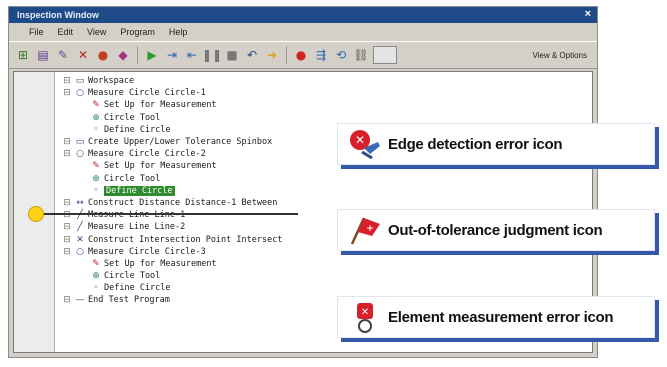  I want to click on element-measurement-error-icon: ✕, so click(365, 318).